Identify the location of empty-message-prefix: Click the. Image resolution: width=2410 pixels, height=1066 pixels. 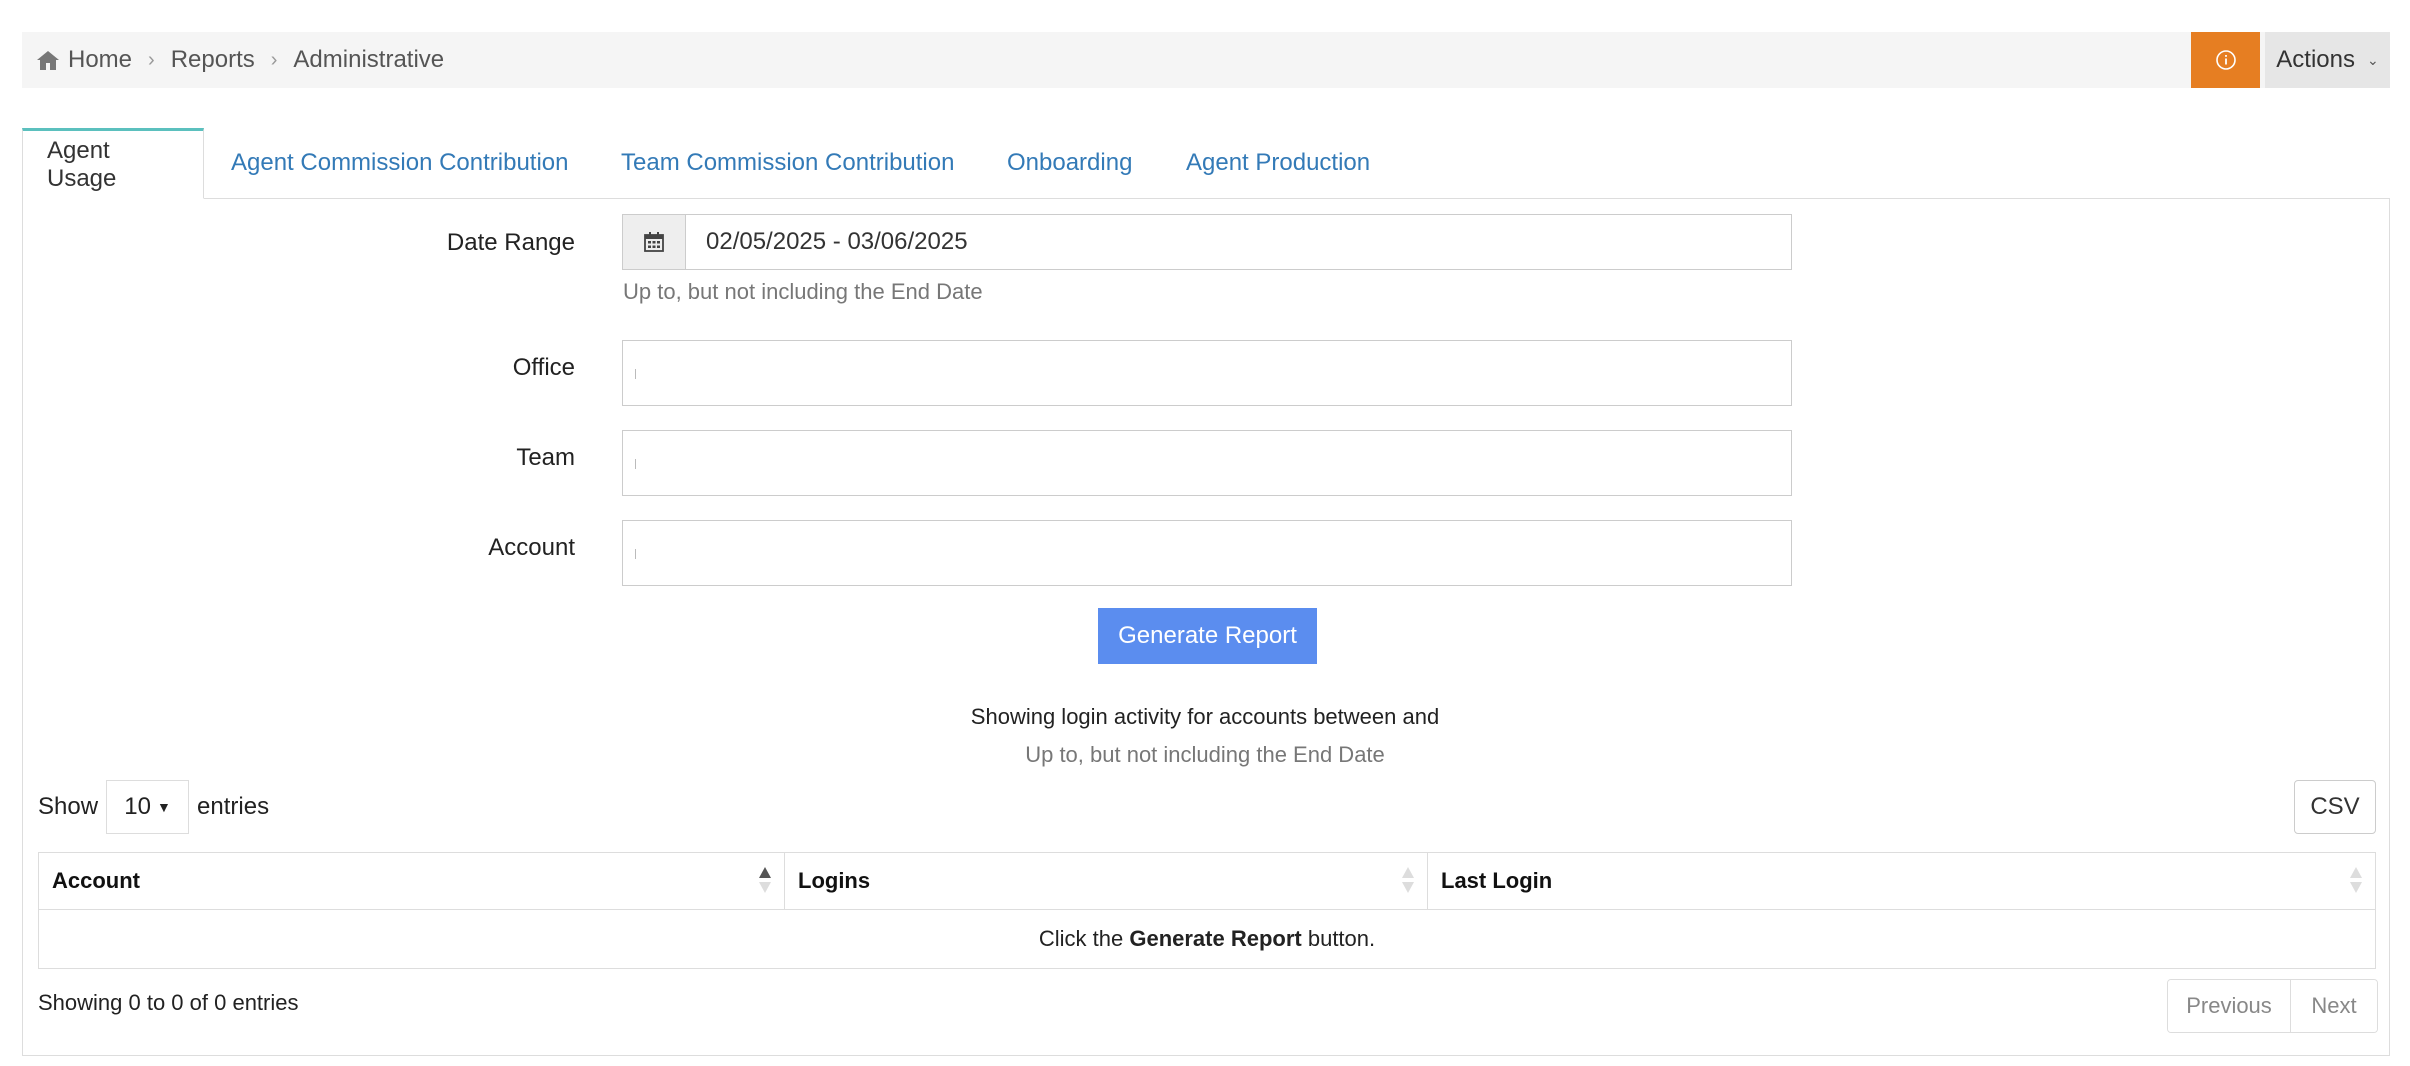
(1084, 938).